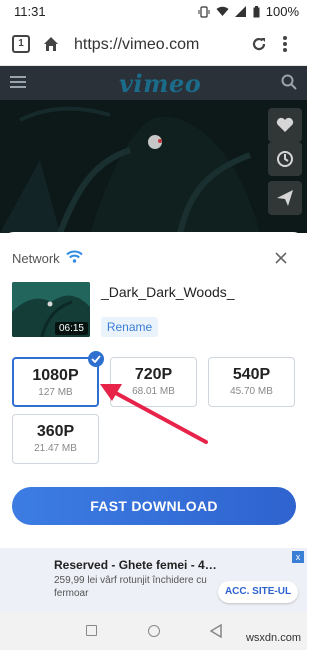 This screenshot has width=320, height=650. Describe the element at coordinates (273, 638) in the screenshot. I see `watermark: wsxdn.com` at that location.